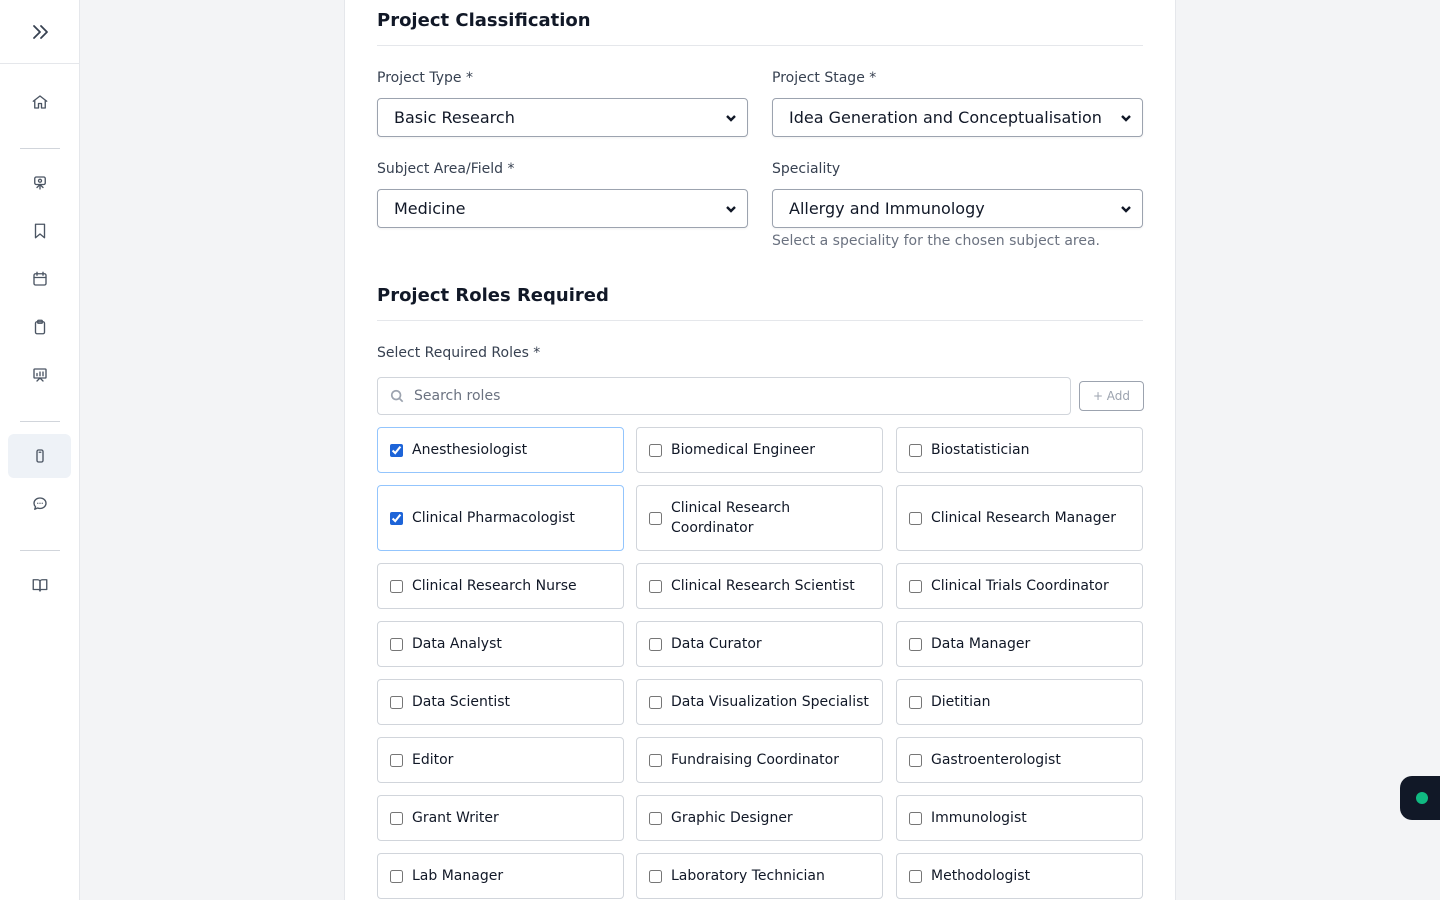 Image resolution: width=1440 pixels, height=900 pixels. What do you see at coordinates (714, 396) in the screenshot?
I see `role-search-input` at bounding box center [714, 396].